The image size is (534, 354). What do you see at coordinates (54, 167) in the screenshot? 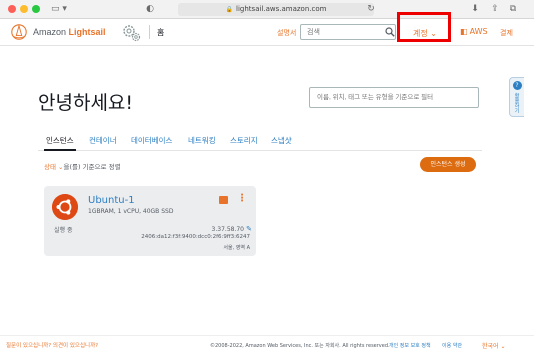
I see `sort-dropdown: 상태 ⌄` at bounding box center [54, 167].